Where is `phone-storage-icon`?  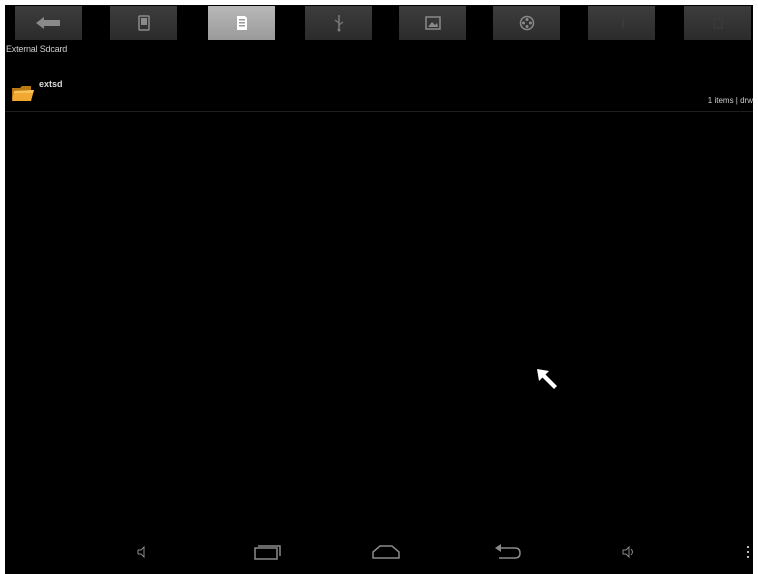 phone-storage-icon is located at coordinates (143, 23).